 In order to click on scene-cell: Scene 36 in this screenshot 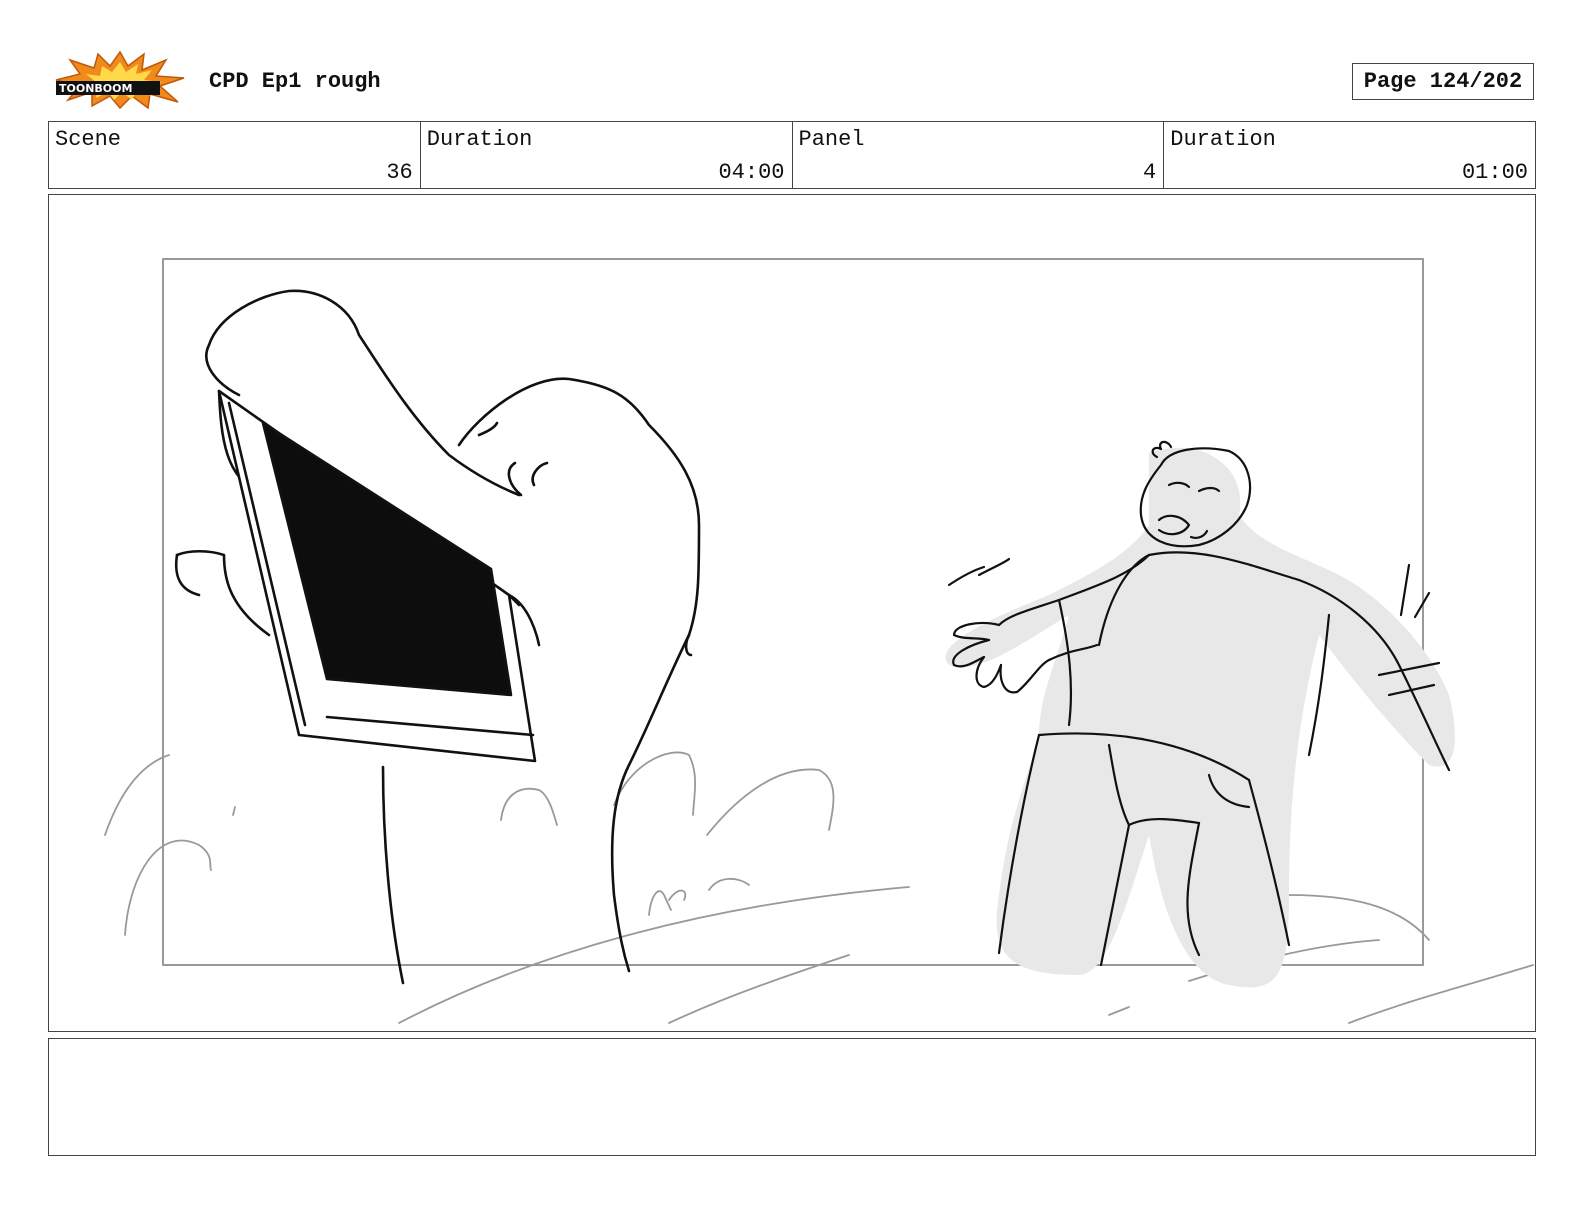, I will do `click(235, 155)`.